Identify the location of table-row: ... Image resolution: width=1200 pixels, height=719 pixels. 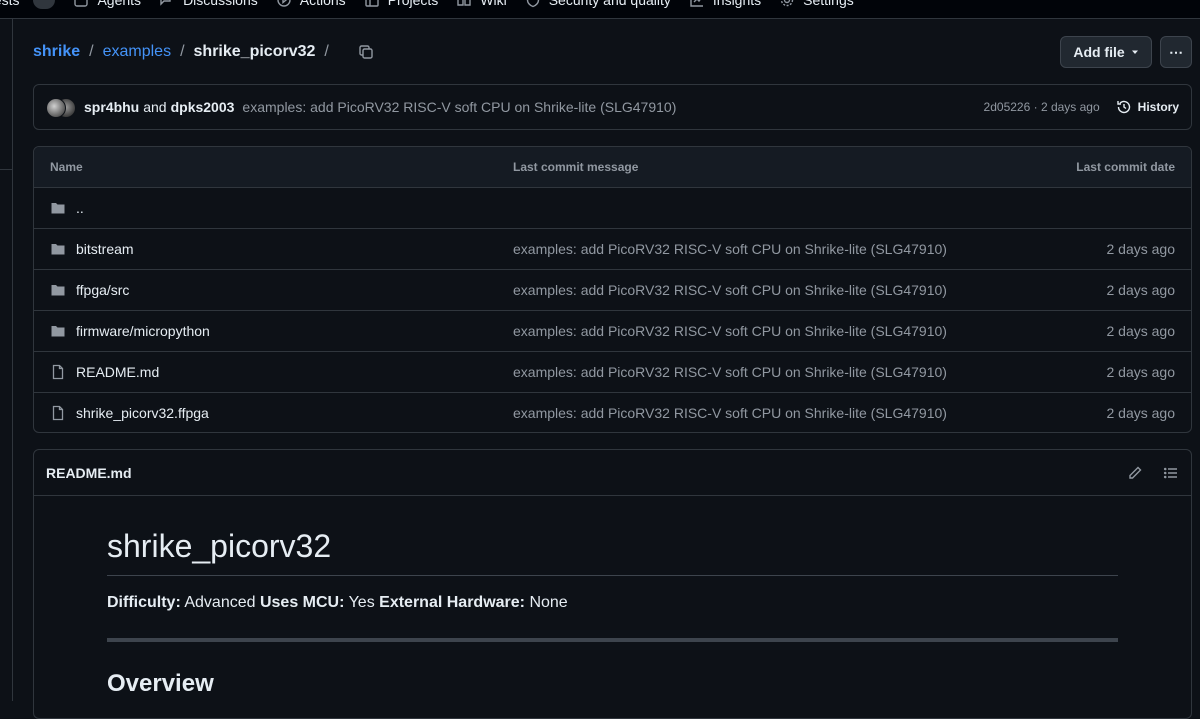
(612, 208).